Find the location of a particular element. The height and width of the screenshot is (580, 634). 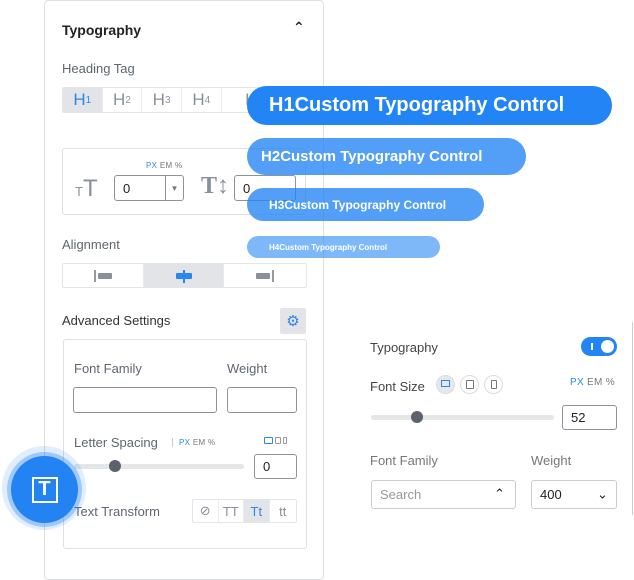

device-icons is located at coordinates (276, 441).